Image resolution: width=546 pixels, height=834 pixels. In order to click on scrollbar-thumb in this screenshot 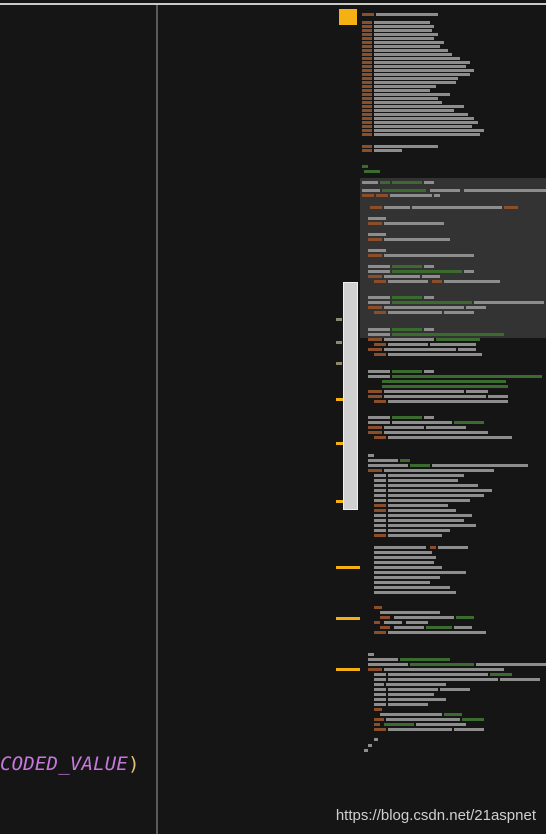, I will do `click(350, 396)`.